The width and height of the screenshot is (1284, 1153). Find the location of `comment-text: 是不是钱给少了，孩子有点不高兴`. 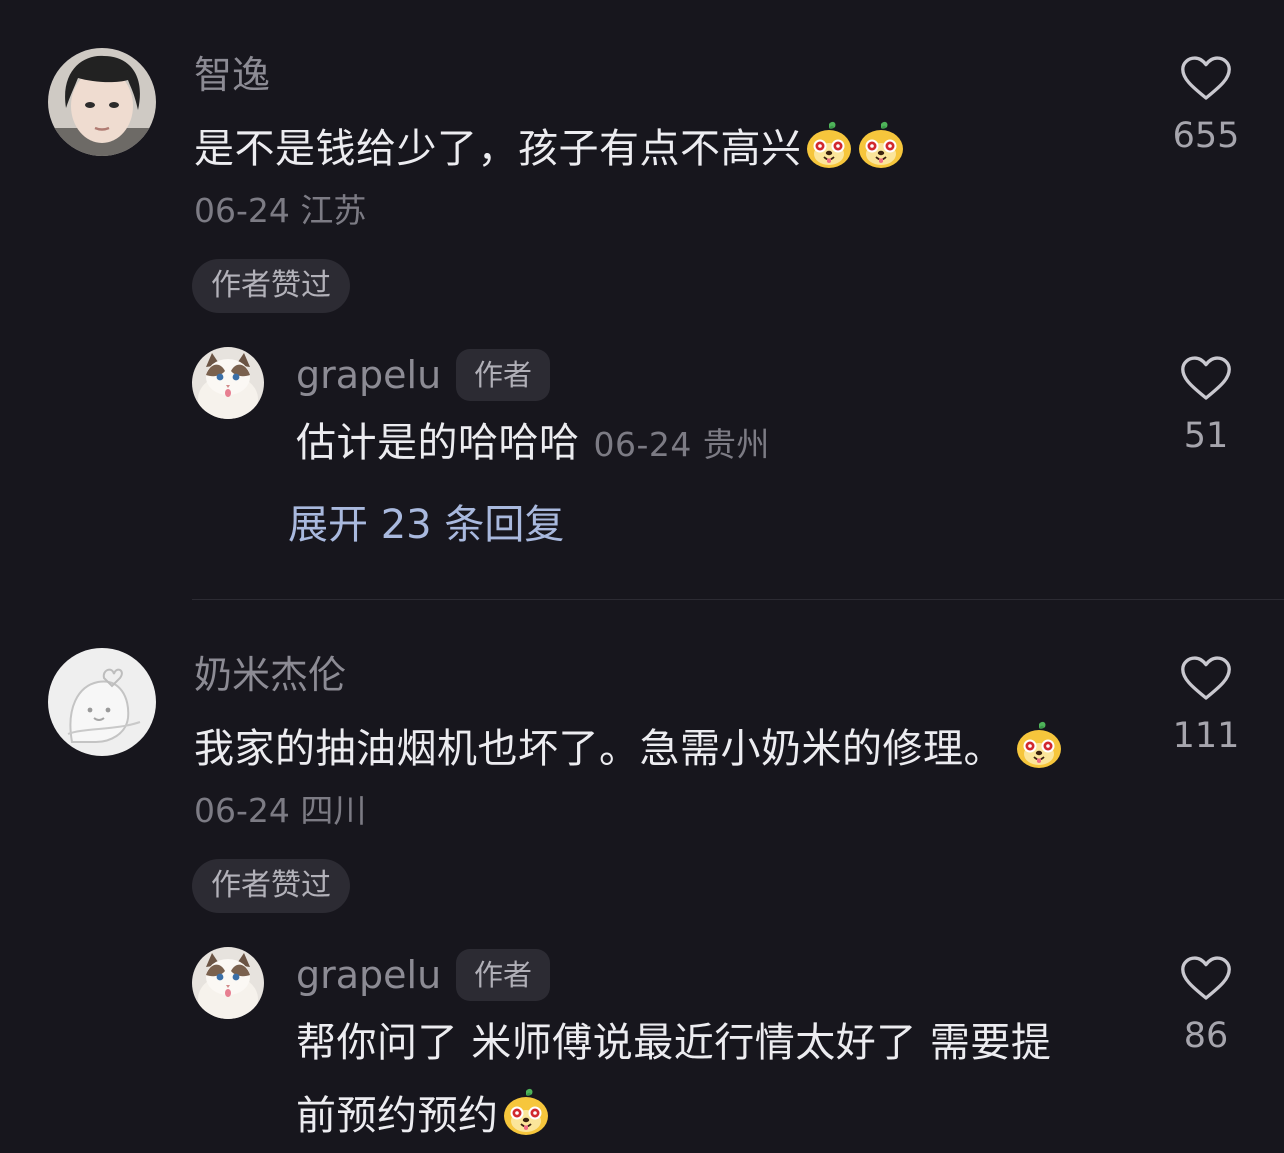

comment-text: 是不是钱给少了，孩子有点不高兴 is located at coordinates (550, 146).